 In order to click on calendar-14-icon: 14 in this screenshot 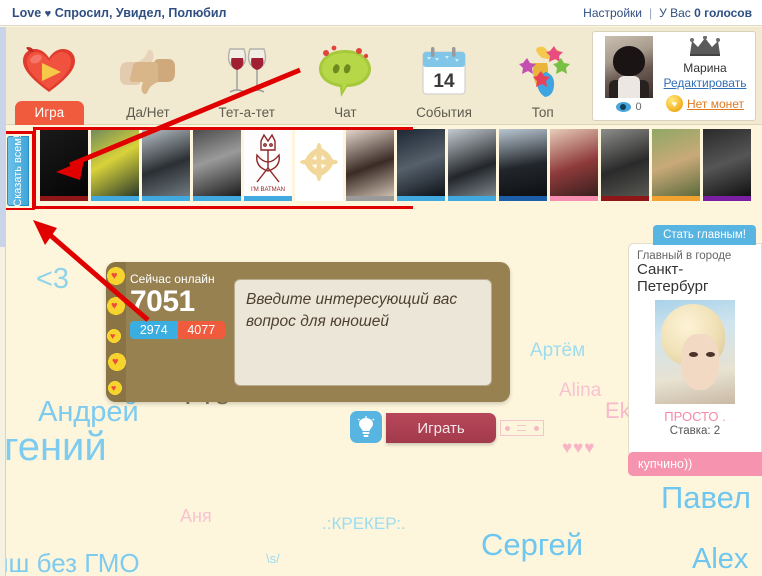, I will do `click(444, 72)`.